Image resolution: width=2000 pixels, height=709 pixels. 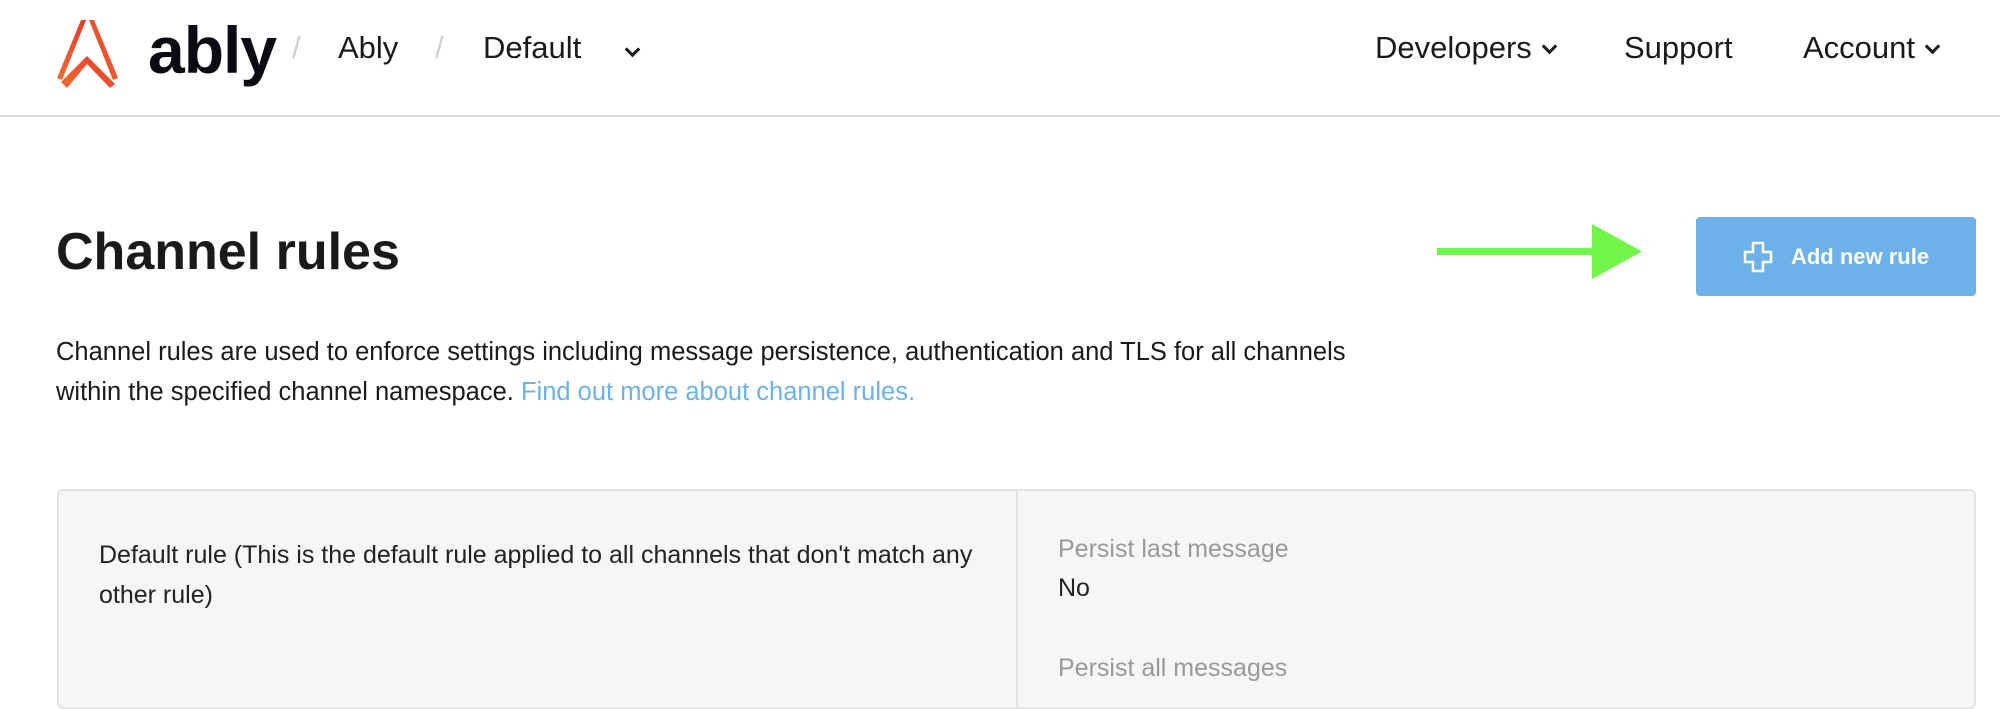 I want to click on nav-account-label: Account, so click(x=1859, y=47).